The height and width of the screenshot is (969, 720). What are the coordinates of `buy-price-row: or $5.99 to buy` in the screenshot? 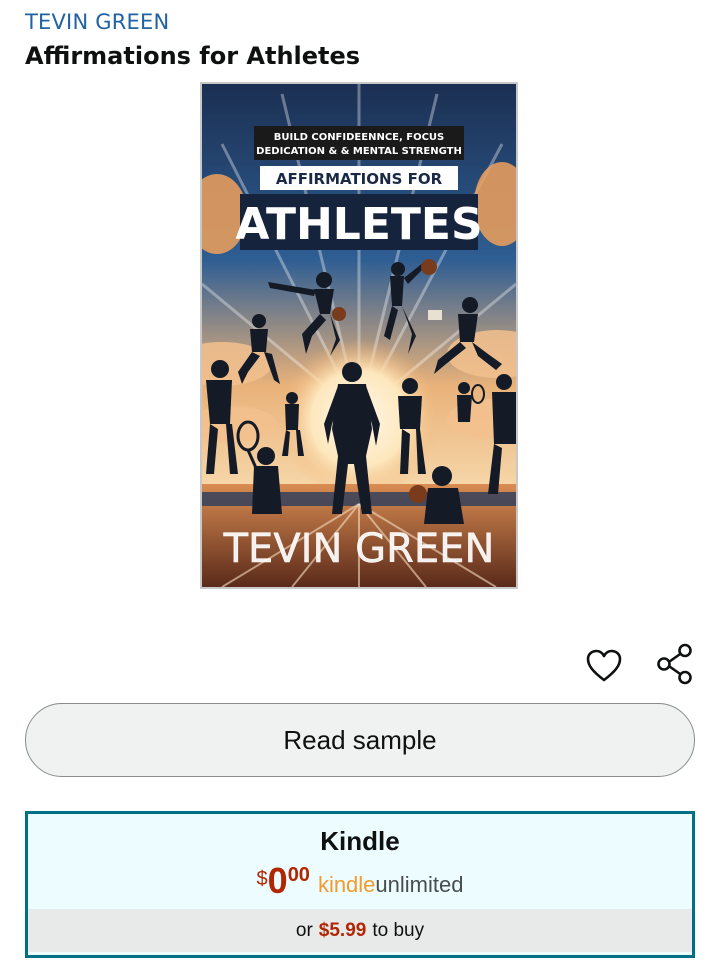 It's located at (360, 930).